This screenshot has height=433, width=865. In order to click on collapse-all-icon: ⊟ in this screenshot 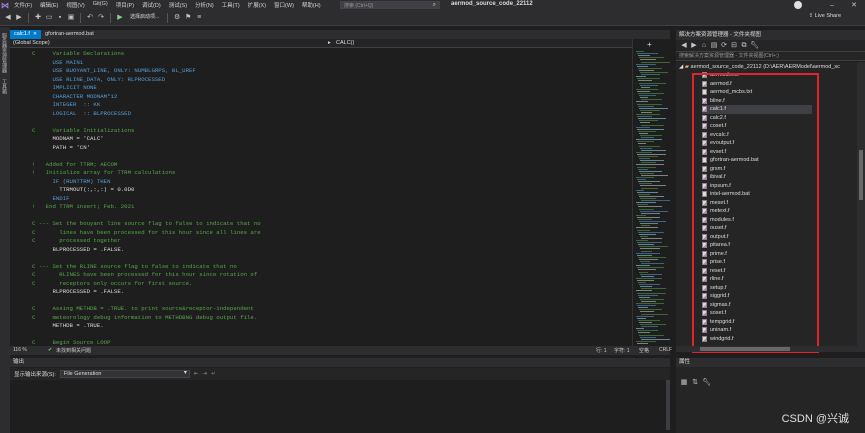, I will do `click(734, 46)`.